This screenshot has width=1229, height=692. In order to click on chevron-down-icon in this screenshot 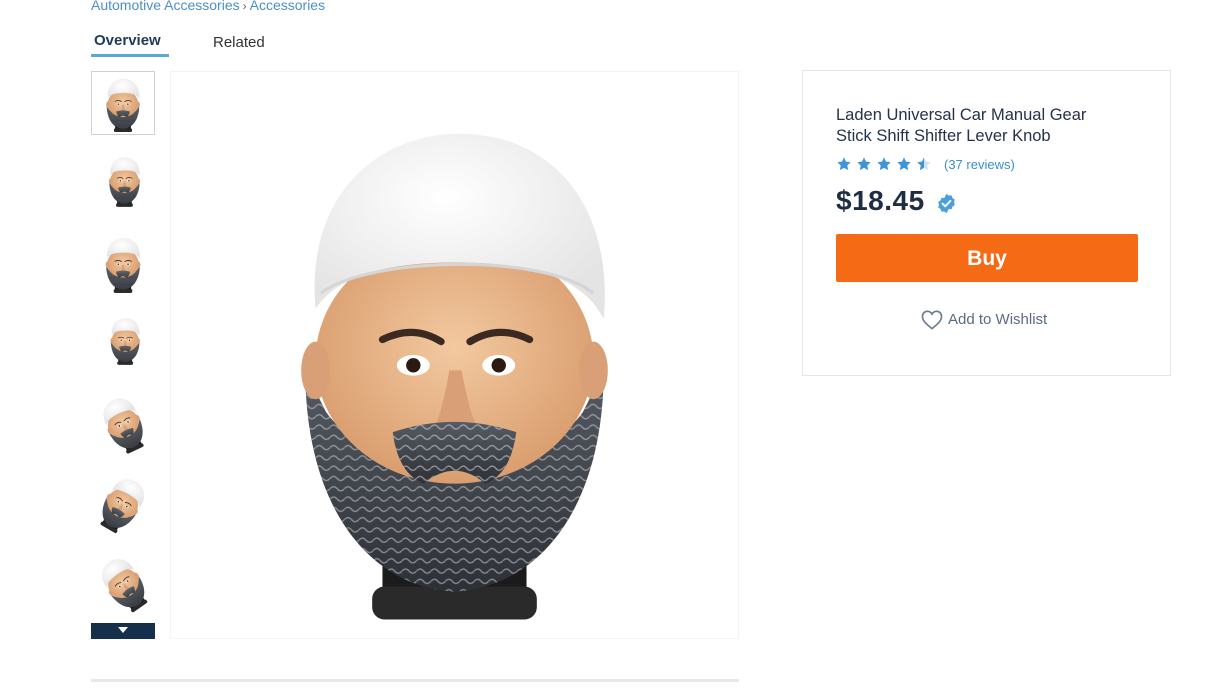, I will do `click(123, 630)`.